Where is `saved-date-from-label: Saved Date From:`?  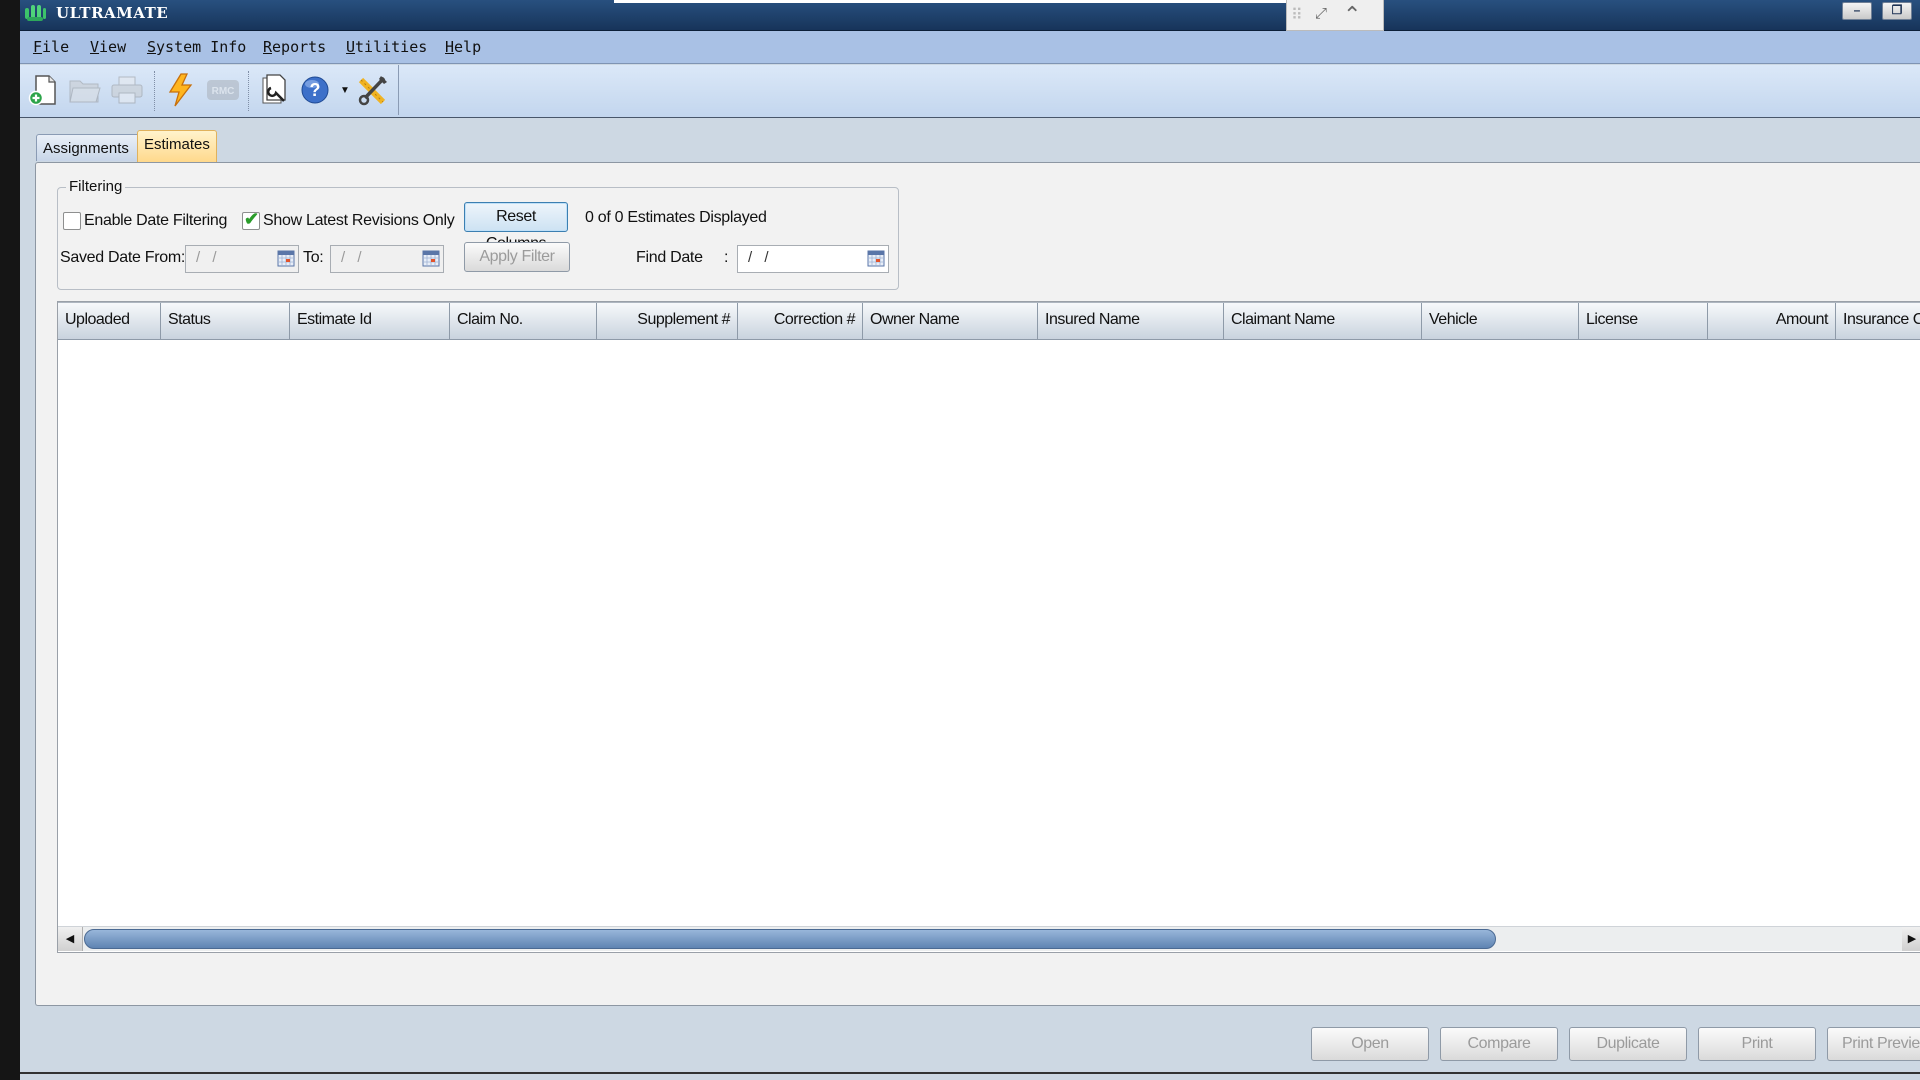
saved-date-from-label: Saved Date From: is located at coordinates (123, 257).